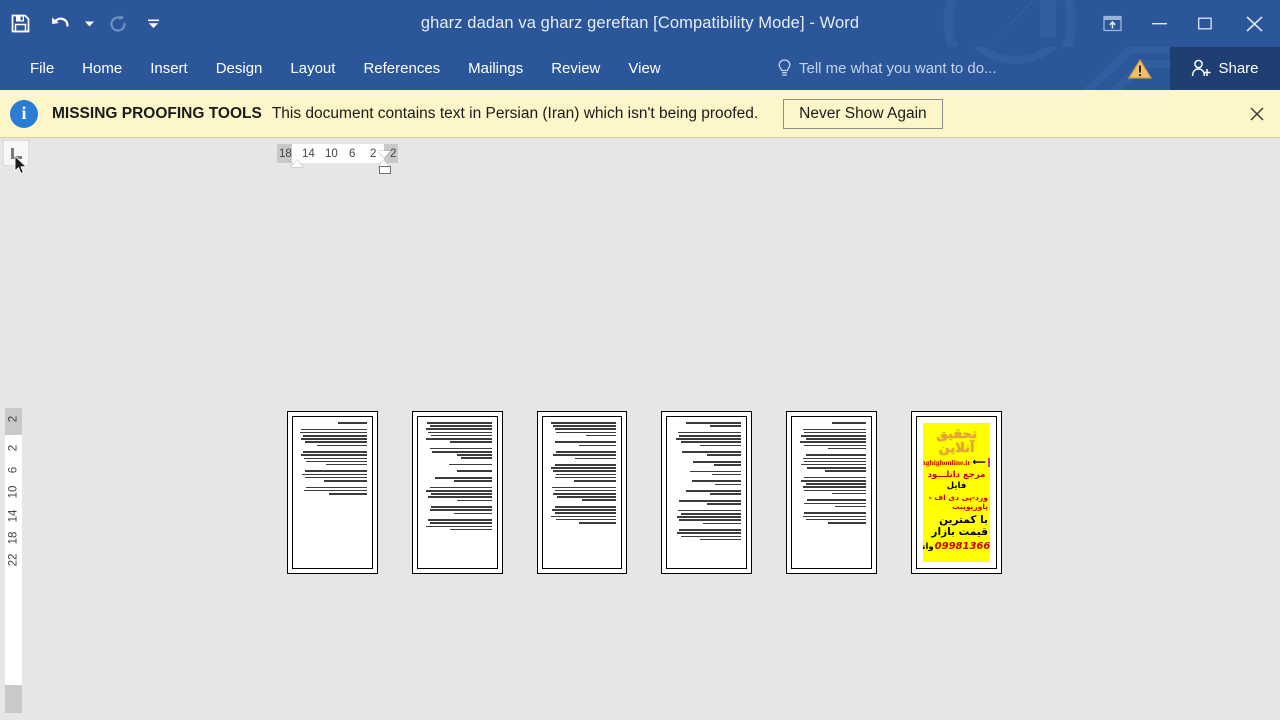 This screenshot has width=1280, height=720. Describe the element at coordinates (13, 560) in the screenshot. I see `vertical-ruler: 2 2 6 10 14 18 22` at that location.